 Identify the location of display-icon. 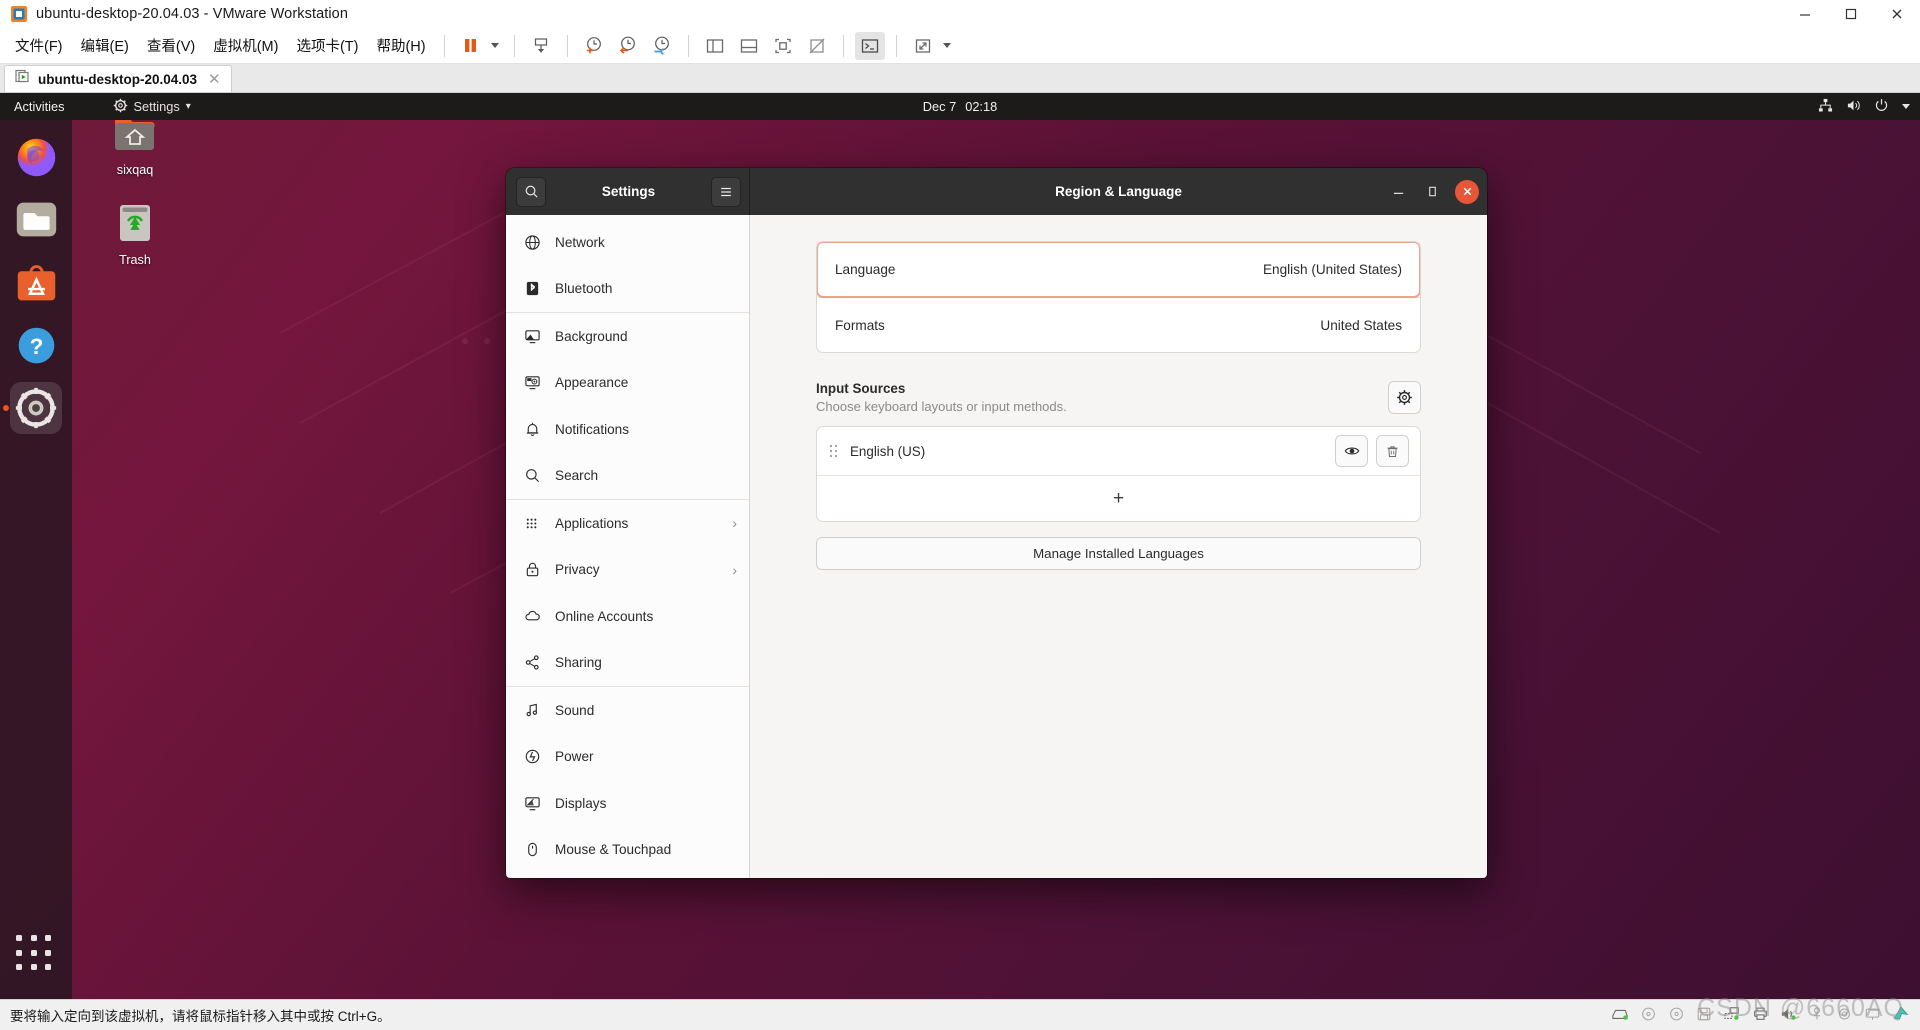
(1872, 1015).